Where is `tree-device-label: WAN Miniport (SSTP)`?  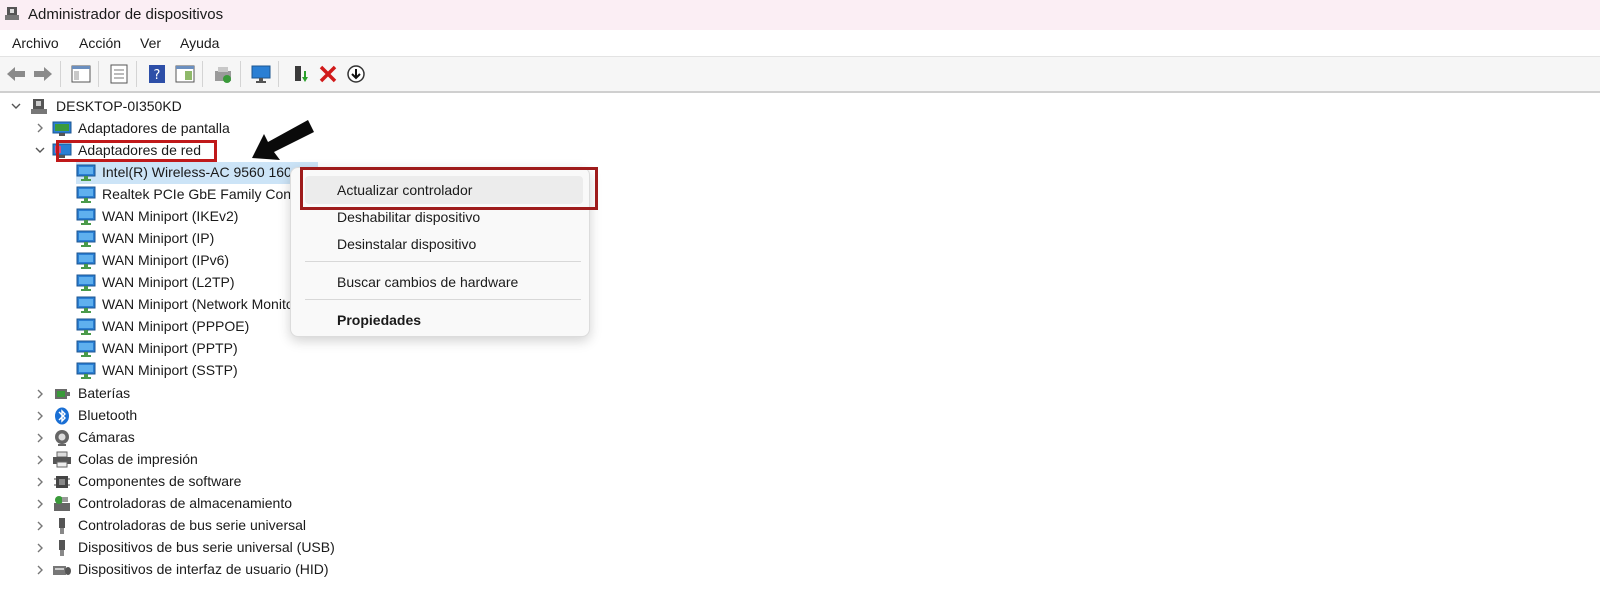
tree-device-label: WAN Miniport (SSTP) is located at coordinates (170, 370).